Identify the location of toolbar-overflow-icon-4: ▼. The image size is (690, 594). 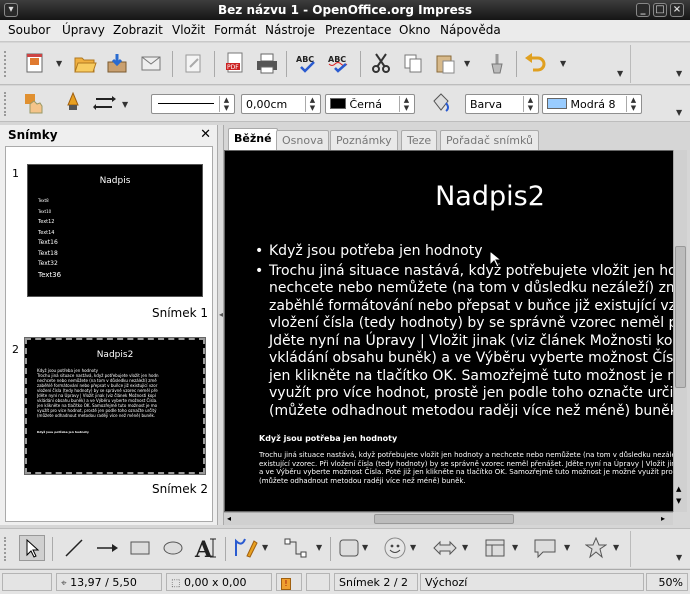
(679, 557).